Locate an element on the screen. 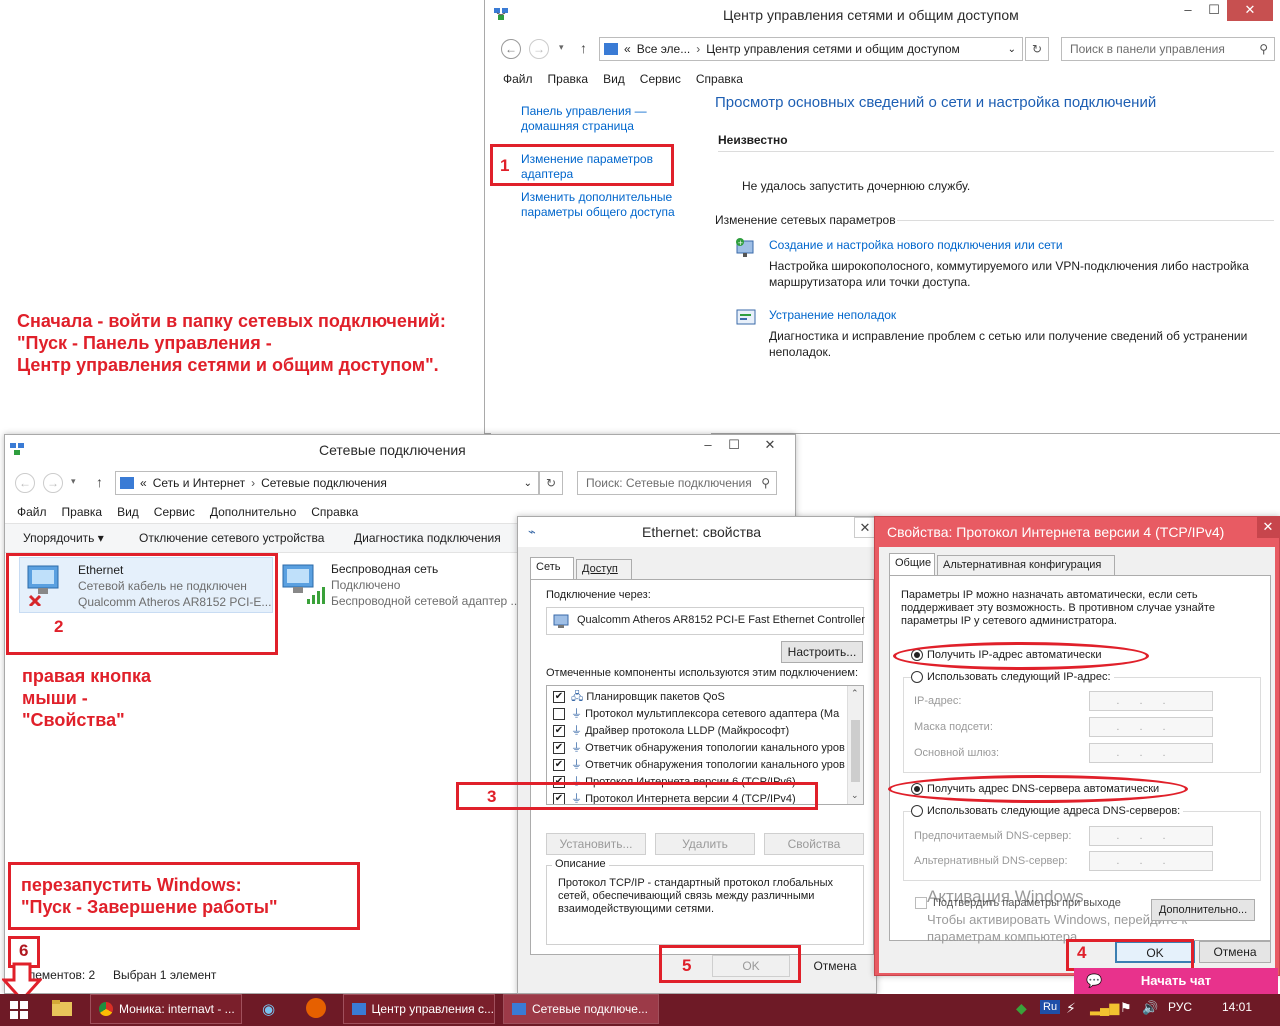 The height and width of the screenshot is (1026, 1280). list-scrollbar: ⌃ ⌄ is located at coordinates (855, 745).